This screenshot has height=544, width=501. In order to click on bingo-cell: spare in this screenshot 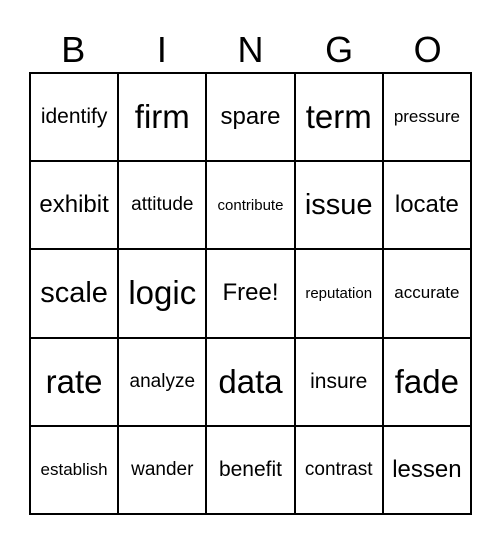, I will do `click(250, 117)`.